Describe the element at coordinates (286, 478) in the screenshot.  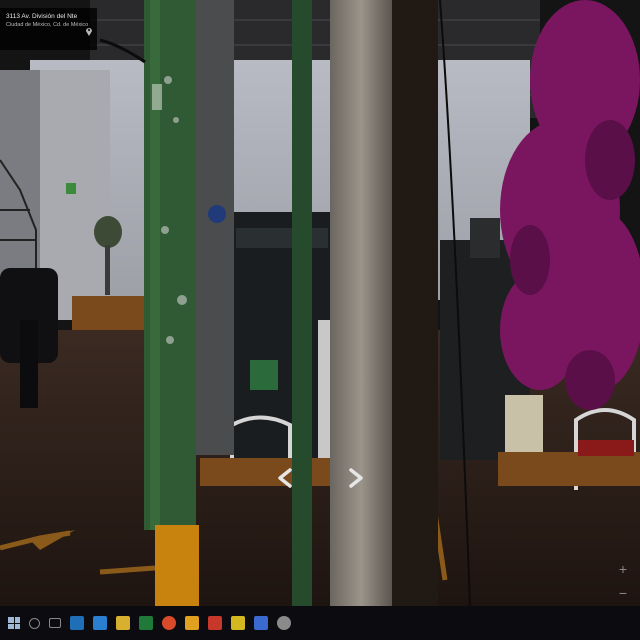
I see `chevron-left-icon` at that location.